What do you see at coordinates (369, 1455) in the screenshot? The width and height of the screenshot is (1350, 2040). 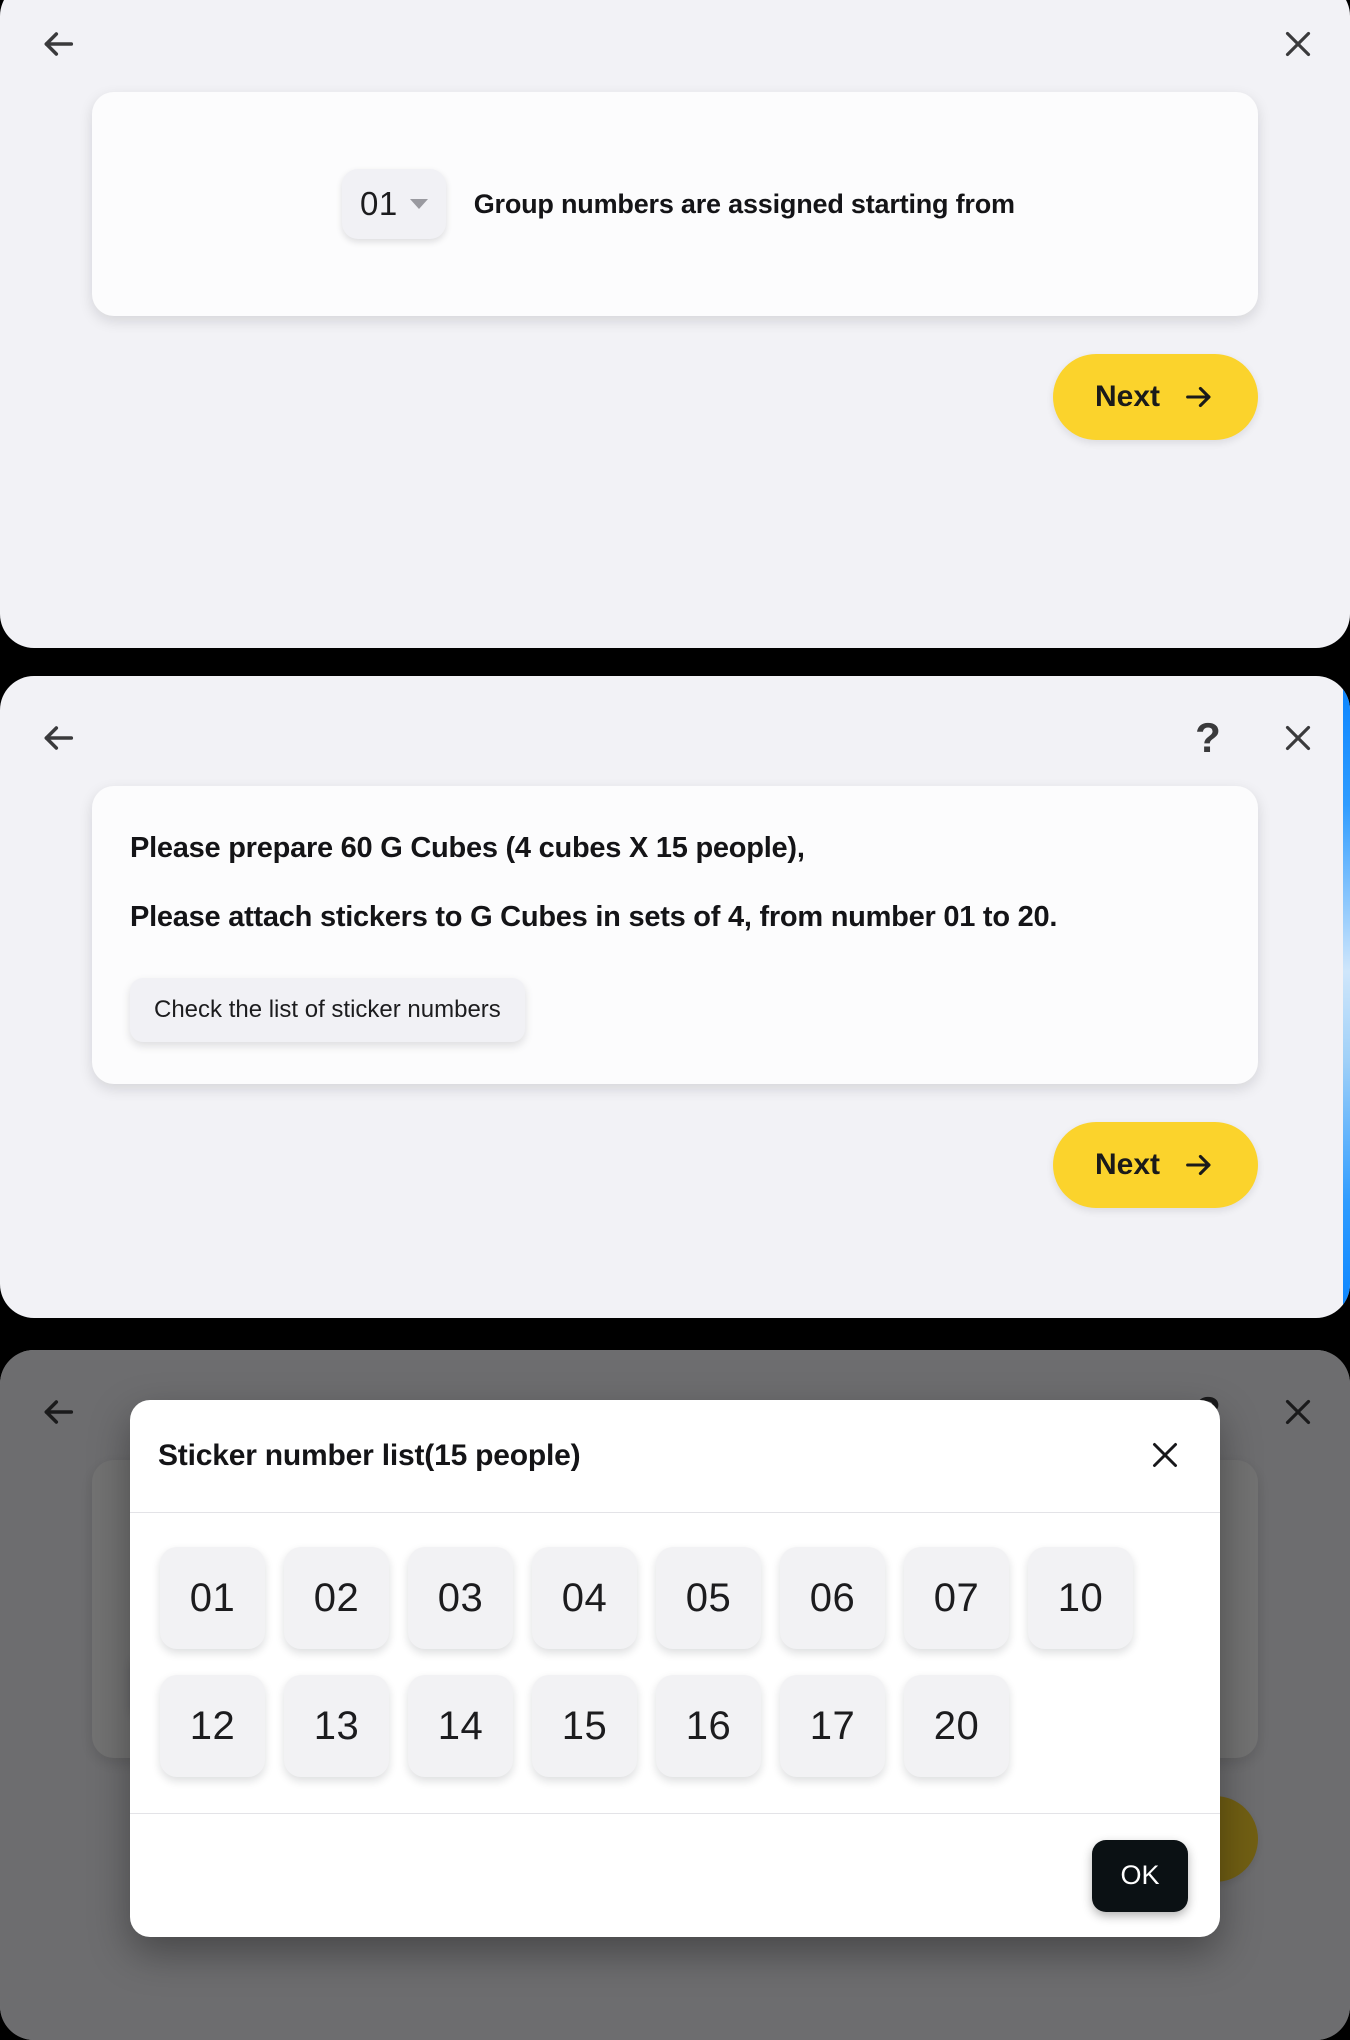 I see `modal-title: Sticker number list(15 people)` at bounding box center [369, 1455].